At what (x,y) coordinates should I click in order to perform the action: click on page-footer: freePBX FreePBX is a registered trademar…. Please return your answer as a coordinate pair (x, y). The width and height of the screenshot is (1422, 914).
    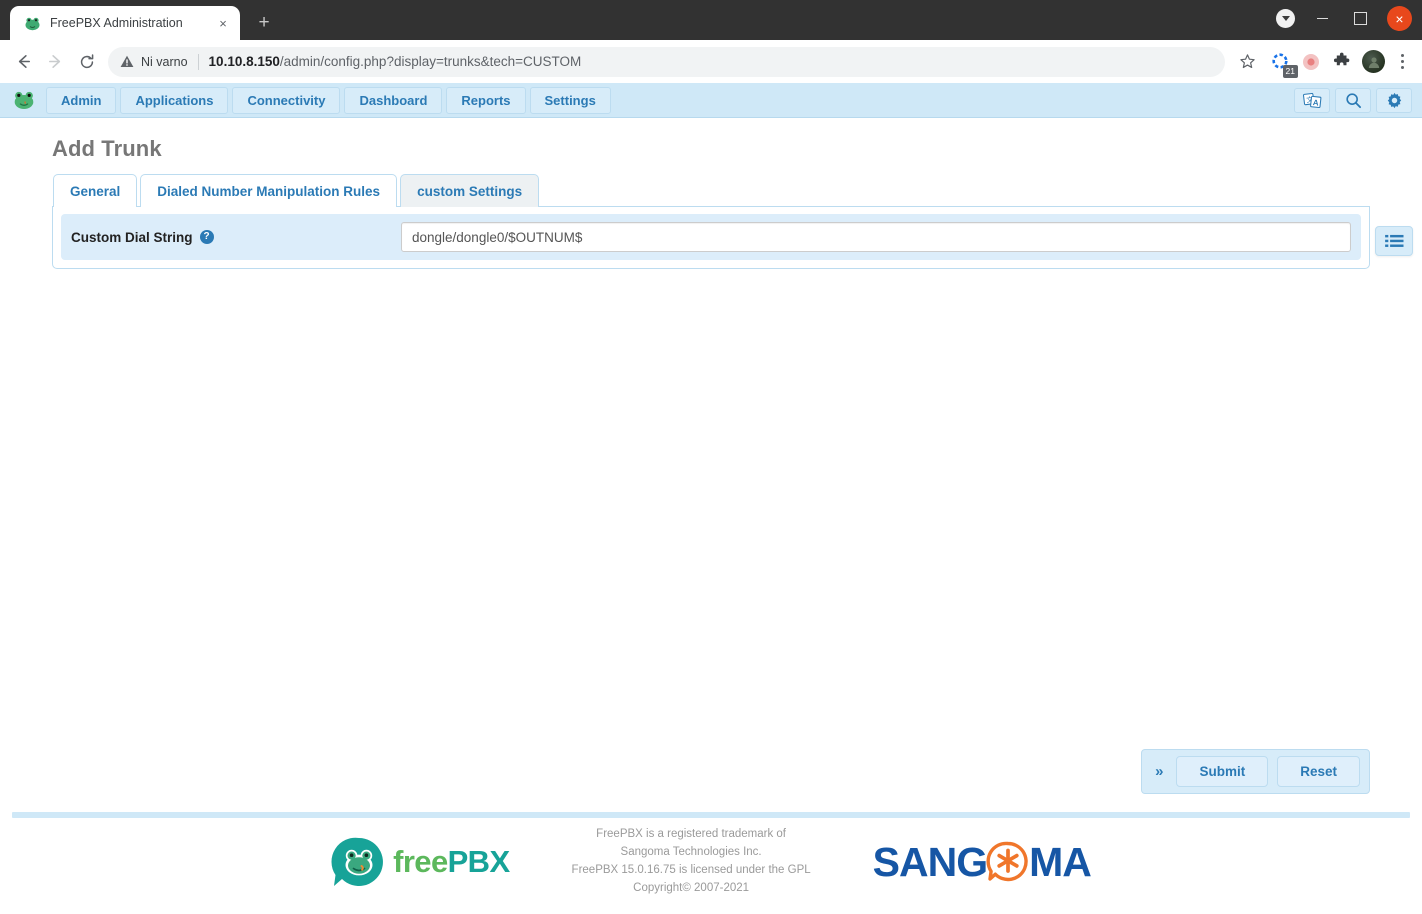
    Looking at the image, I should click on (711, 866).